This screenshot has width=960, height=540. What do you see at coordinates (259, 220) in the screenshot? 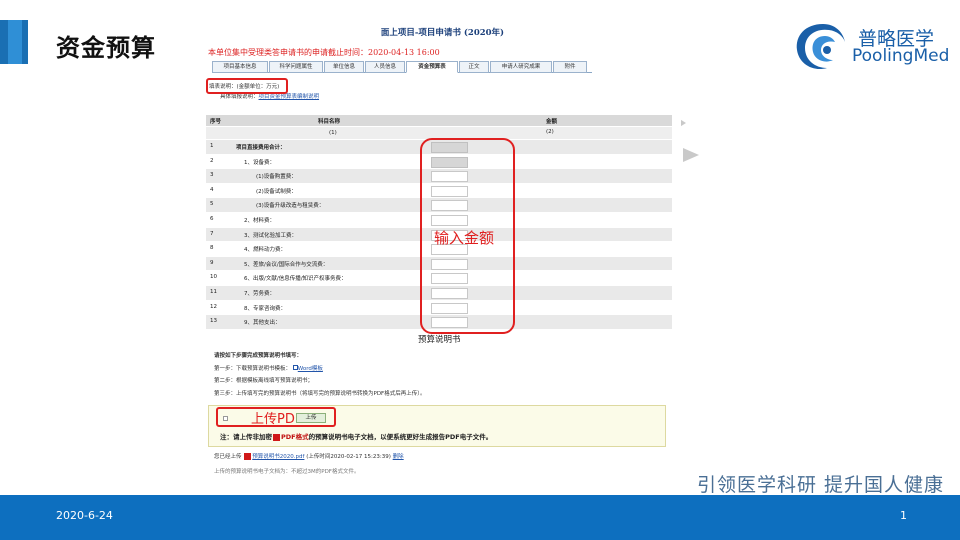
I see `row-item-name: 2、材料费：` at bounding box center [259, 220].